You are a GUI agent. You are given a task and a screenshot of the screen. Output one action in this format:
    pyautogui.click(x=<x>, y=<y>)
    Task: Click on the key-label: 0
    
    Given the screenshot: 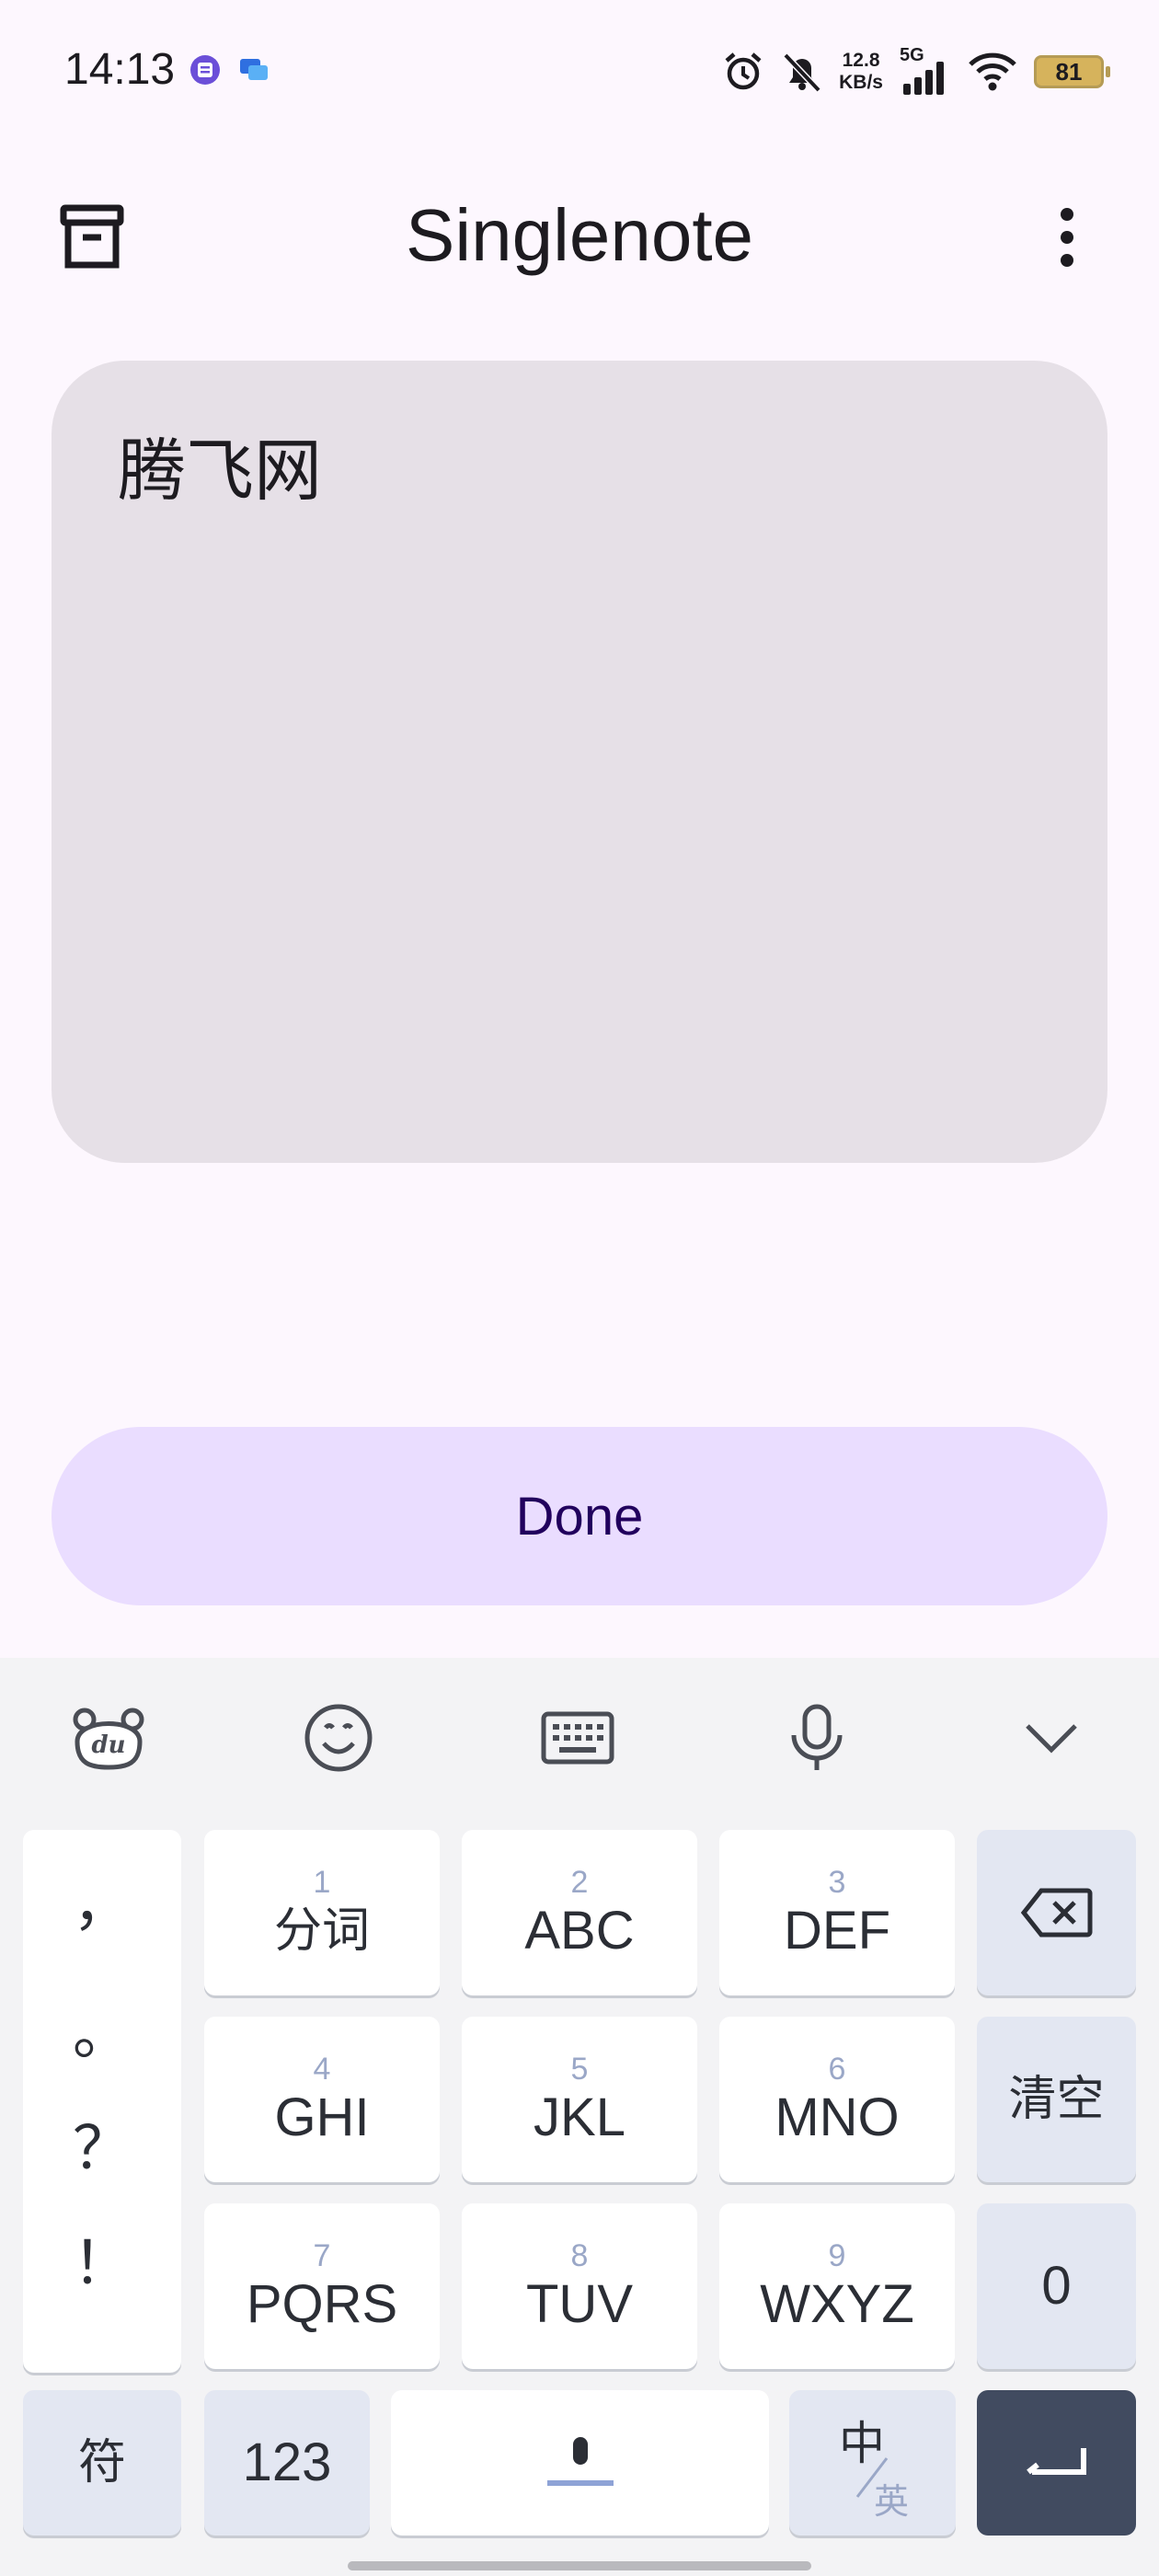 What is the action you would take?
    pyautogui.click(x=1056, y=2286)
    